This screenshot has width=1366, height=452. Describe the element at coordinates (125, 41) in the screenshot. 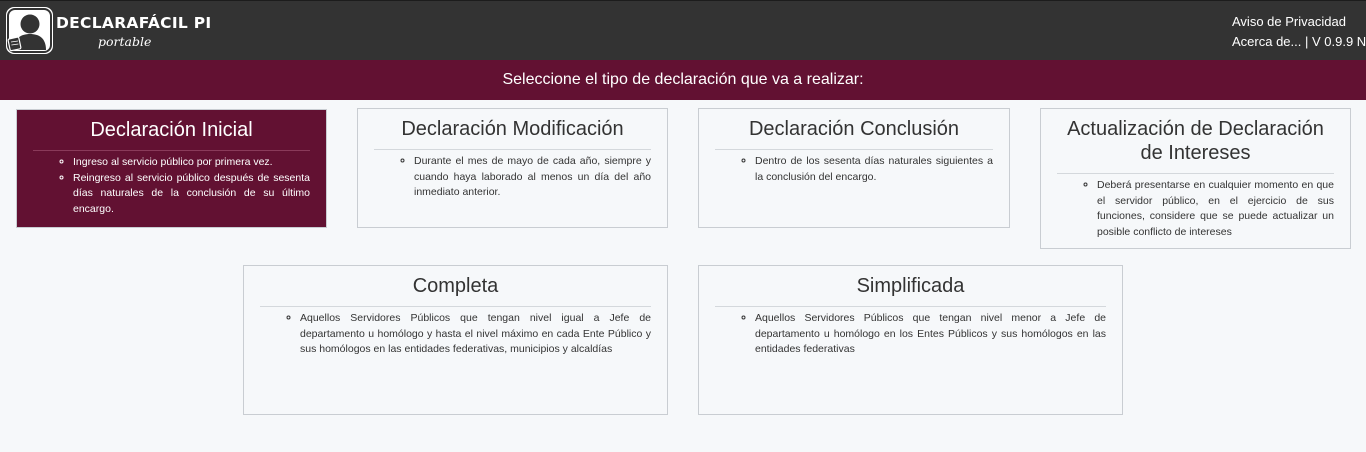

I see `app-subtitle: portable` at that location.